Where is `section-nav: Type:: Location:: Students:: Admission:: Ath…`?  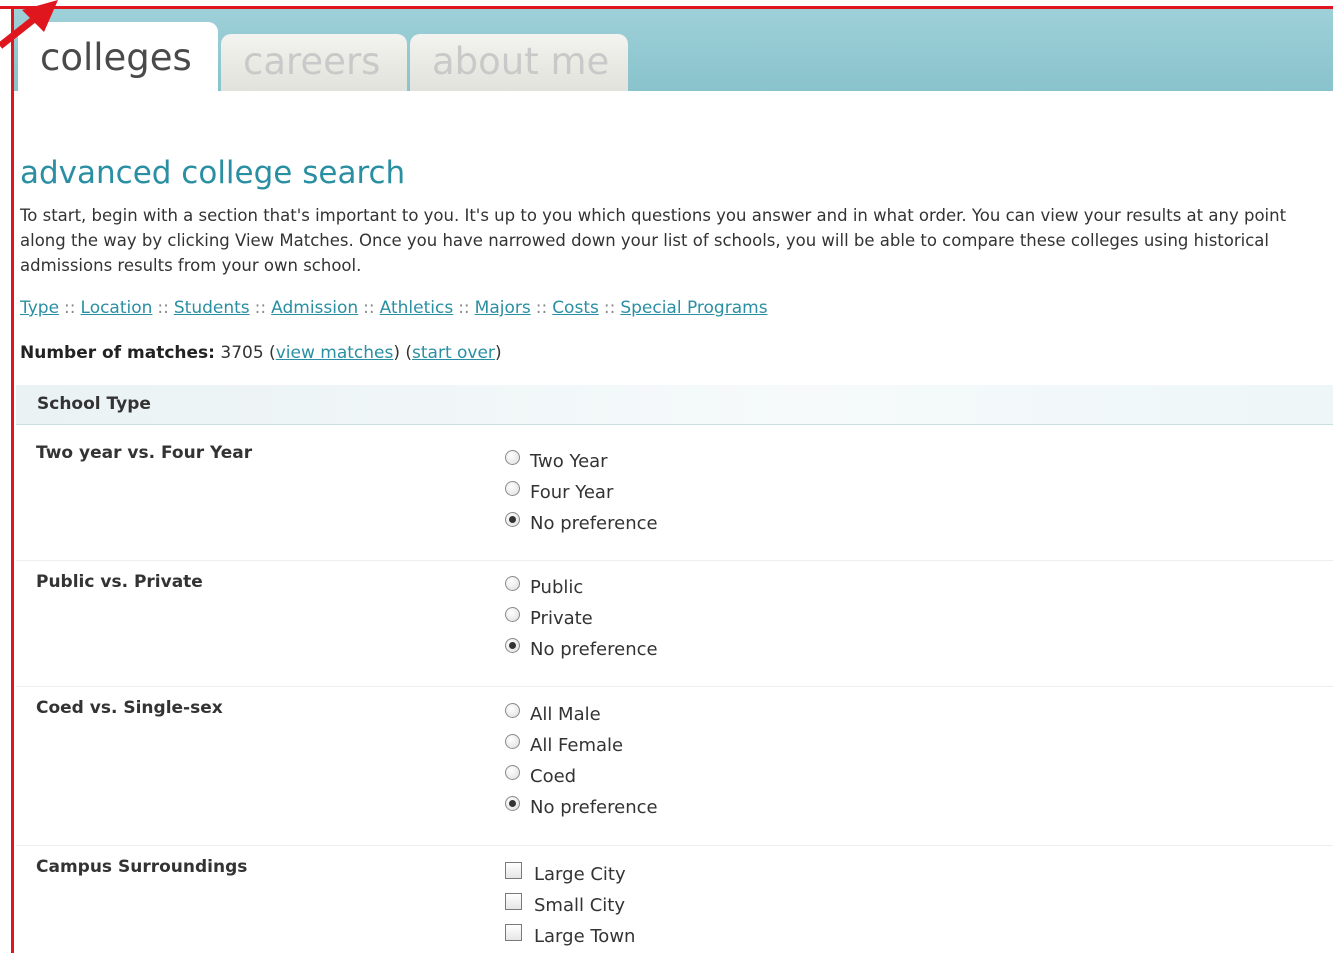 section-nav: Type:: Location:: Students:: Admission:: Ath… is located at coordinates (394, 308).